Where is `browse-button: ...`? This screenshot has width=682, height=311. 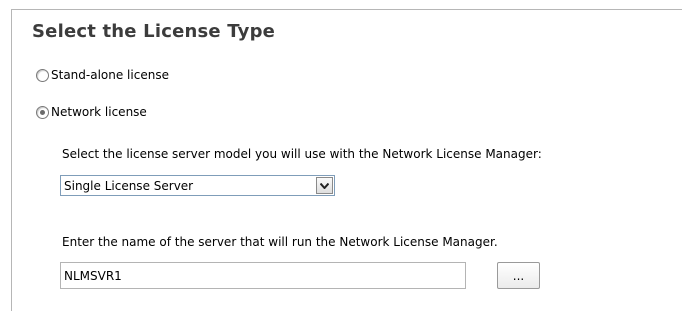 browse-button: ... is located at coordinates (518, 275).